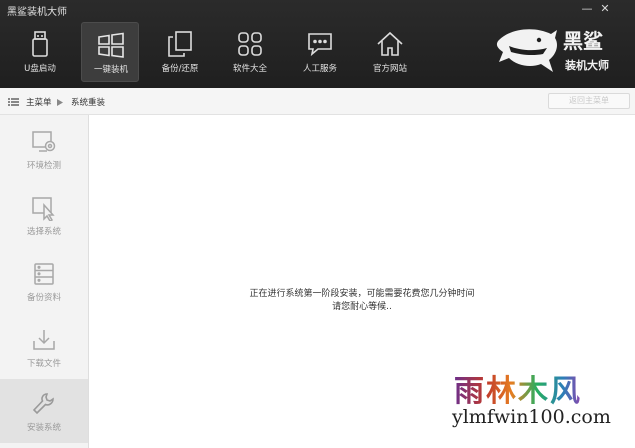  What do you see at coordinates (552, 50) in the screenshot?
I see `black-shark-logo: 黑鲨 装机大师` at bounding box center [552, 50].